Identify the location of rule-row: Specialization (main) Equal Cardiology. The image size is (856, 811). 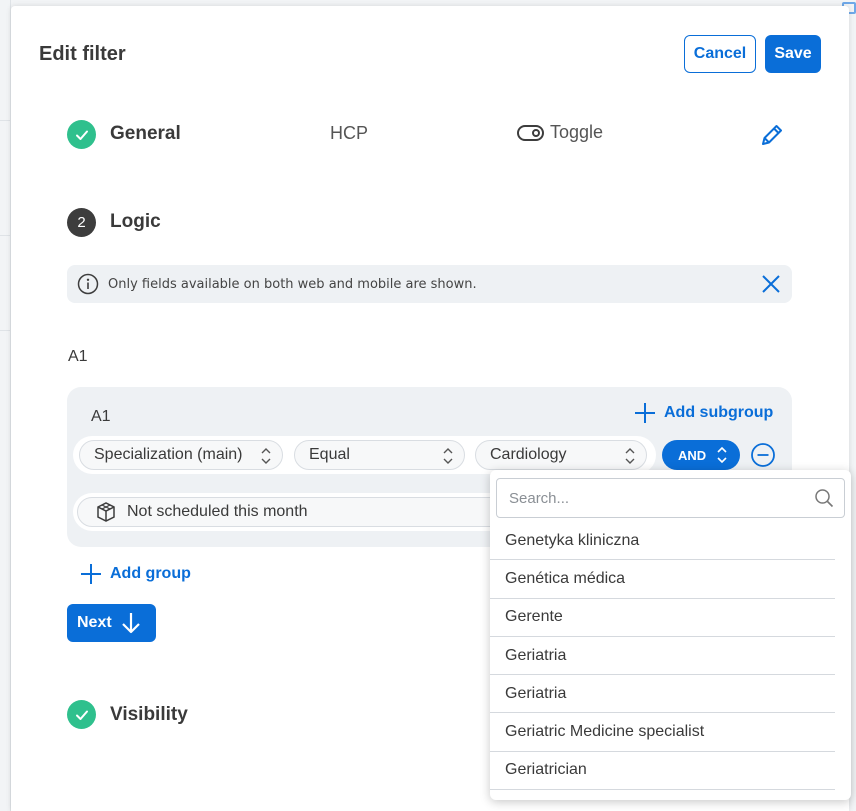
(364, 455).